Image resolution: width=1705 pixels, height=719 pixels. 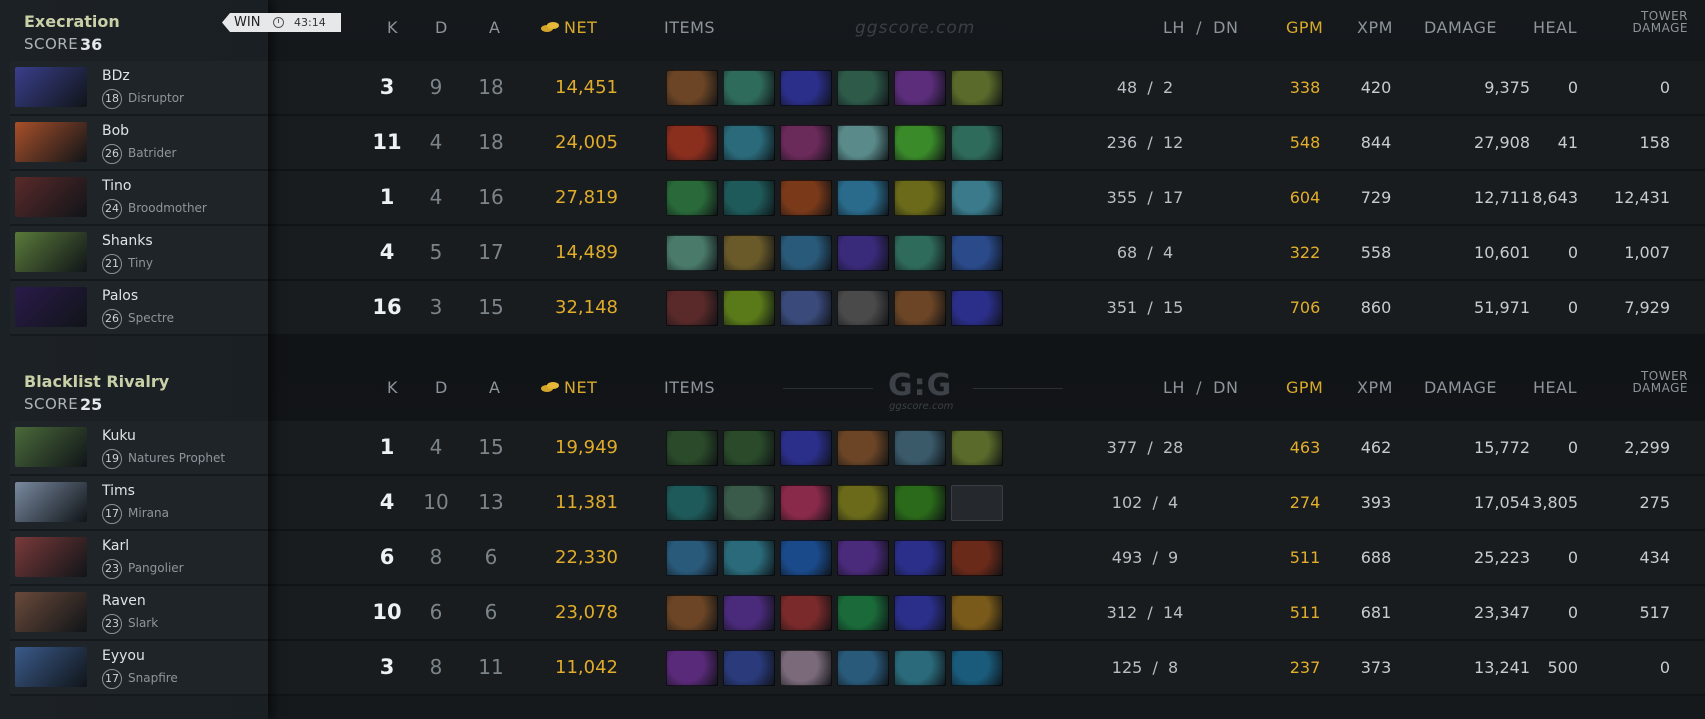 What do you see at coordinates (112, 154) in the screenshot?
I see `hero-level: 26` at bounding box center [112, 154].